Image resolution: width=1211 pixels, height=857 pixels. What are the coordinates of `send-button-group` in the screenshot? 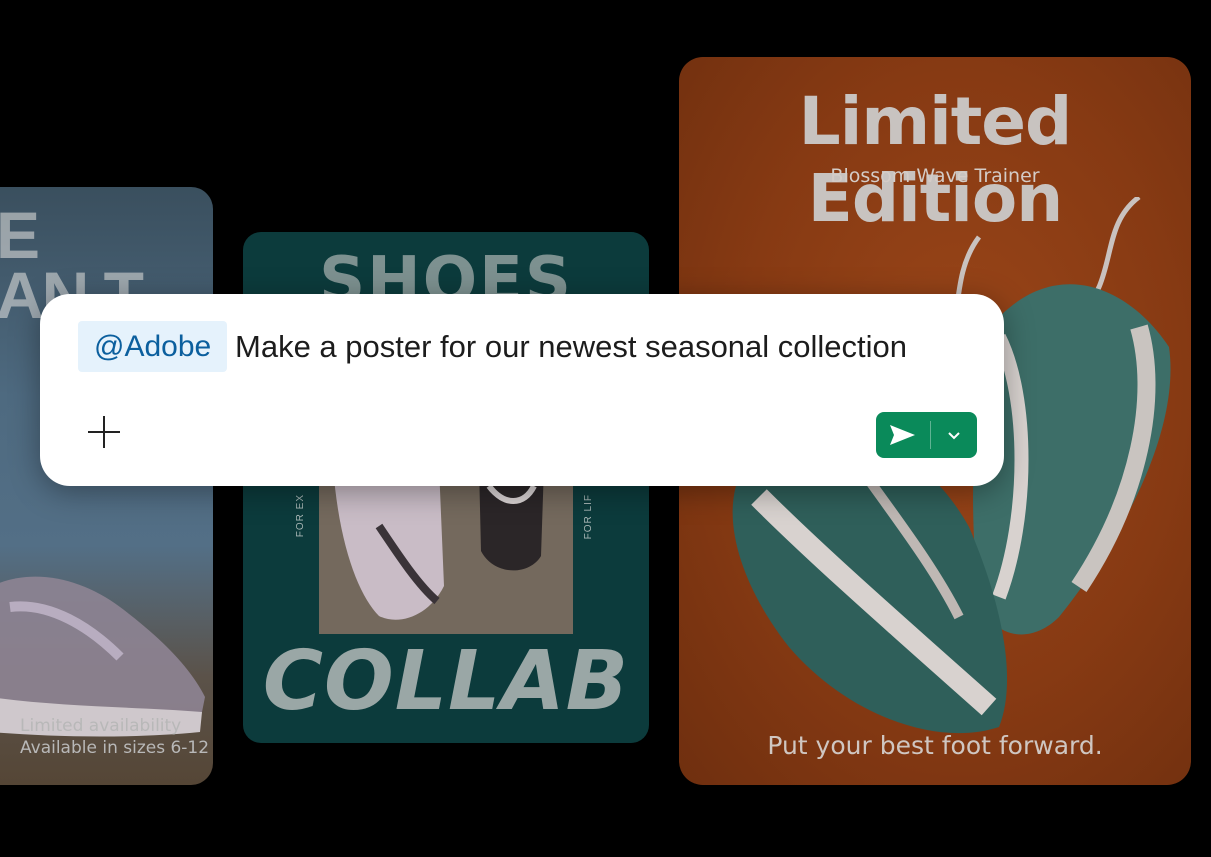 It's located at (926, 435).